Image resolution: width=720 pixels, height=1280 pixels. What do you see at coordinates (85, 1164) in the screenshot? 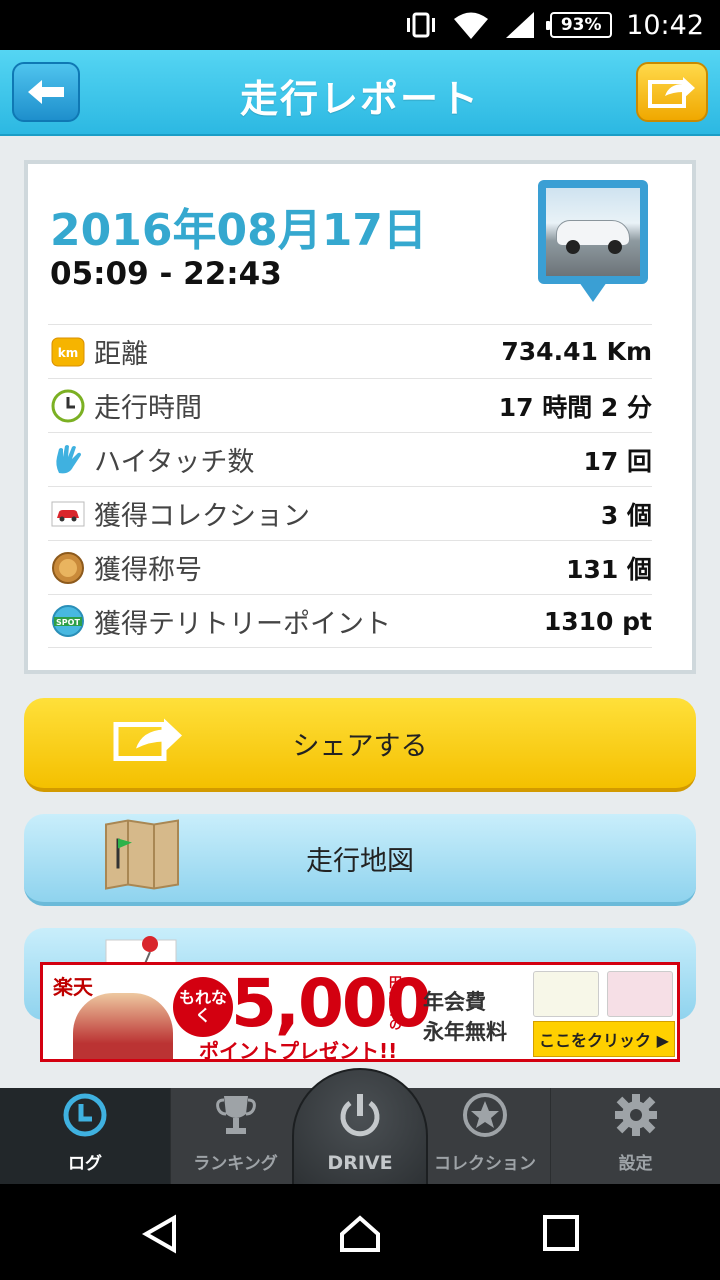
I see `nav-log-label: ログ` at bounding box center [85, 1164].